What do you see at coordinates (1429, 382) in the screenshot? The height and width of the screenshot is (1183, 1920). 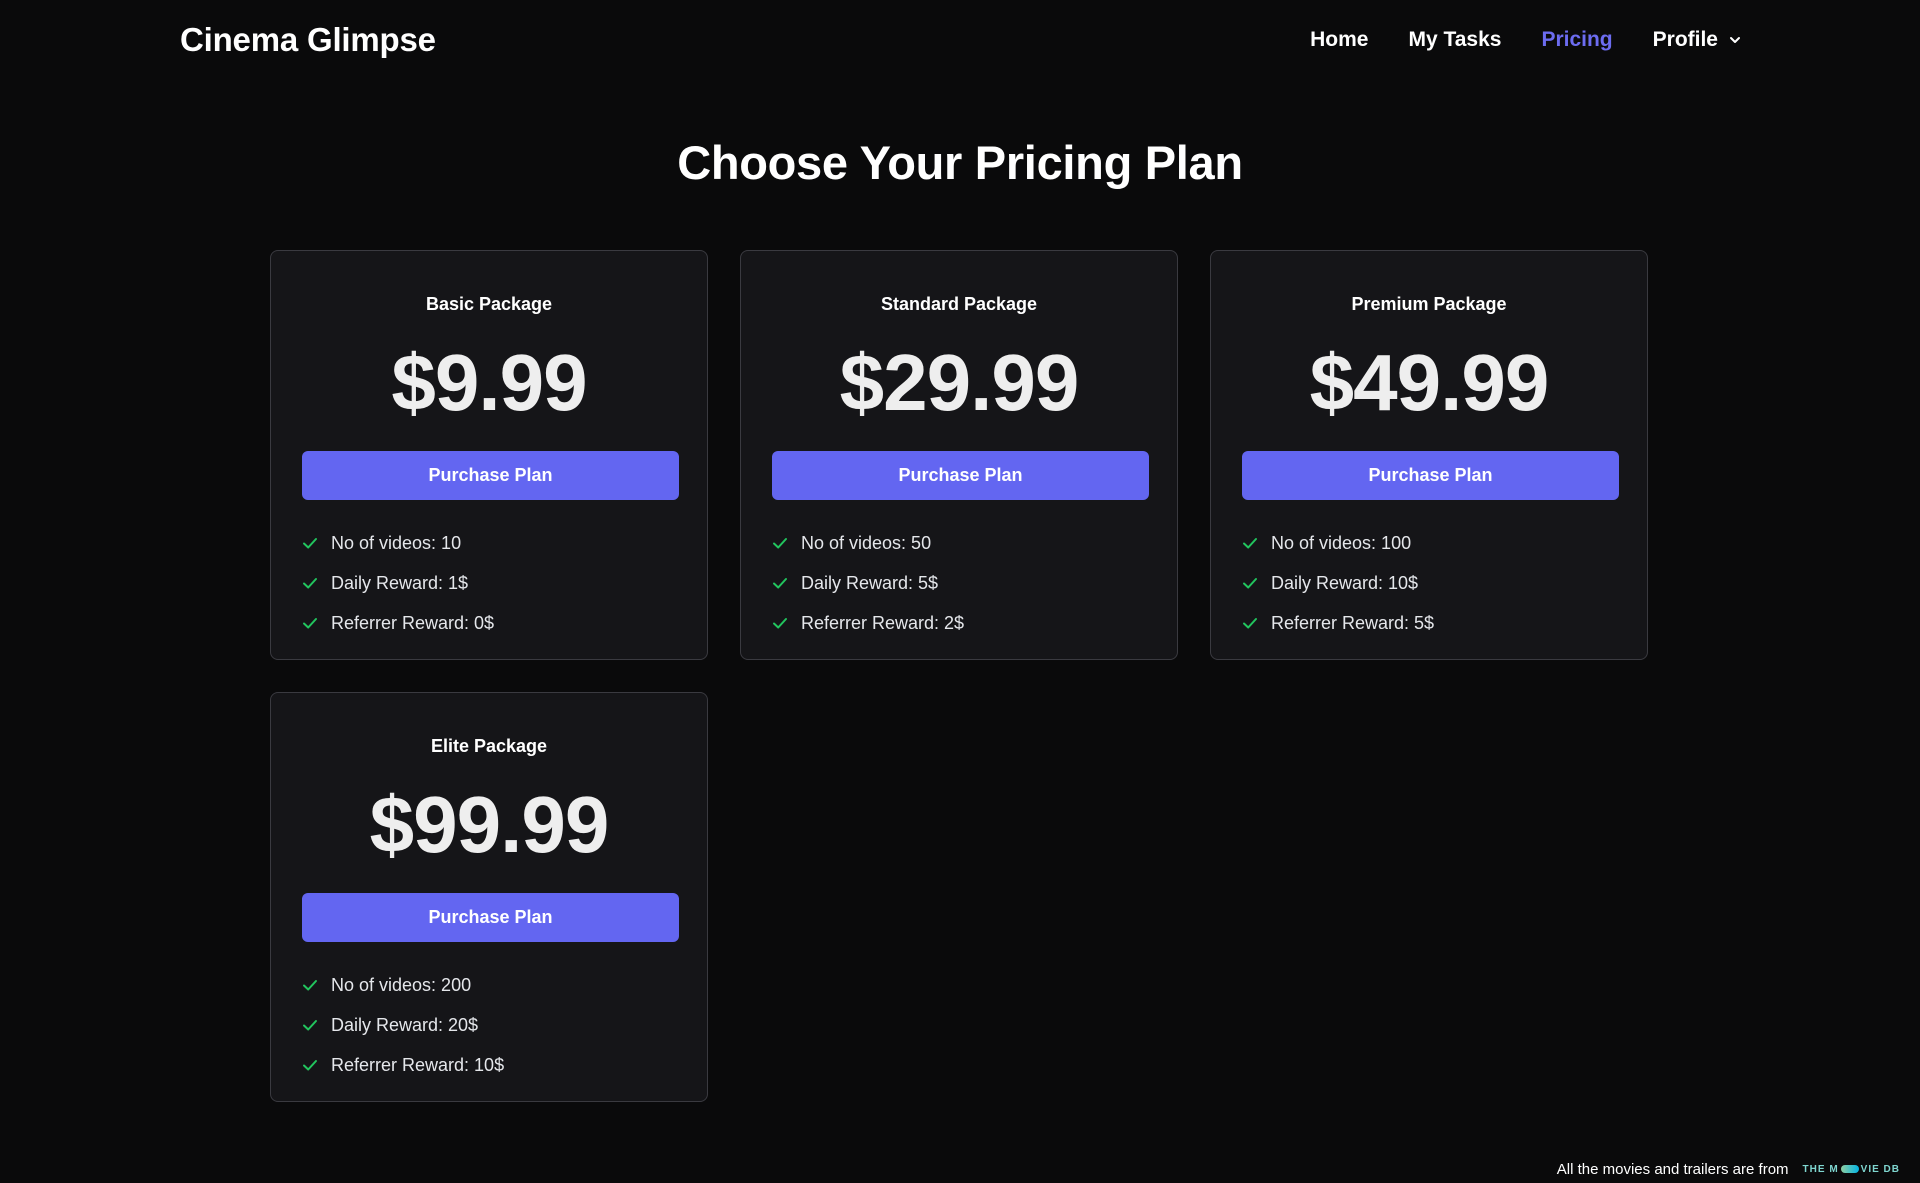 I see `plan-price: $49.99` at bounding box center [1429, 382].